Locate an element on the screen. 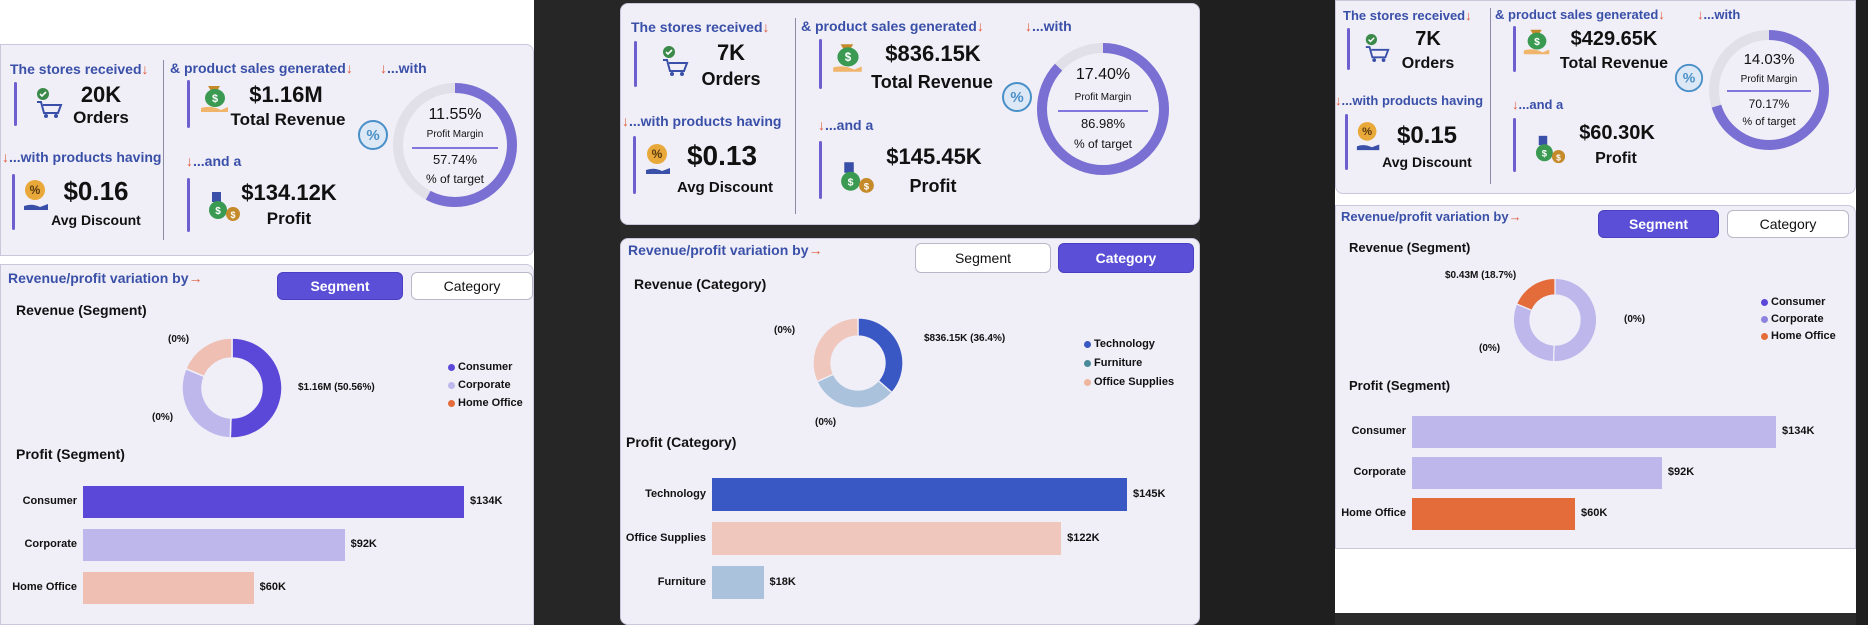  donut-slice-technology is located at coordinates (880, 355).